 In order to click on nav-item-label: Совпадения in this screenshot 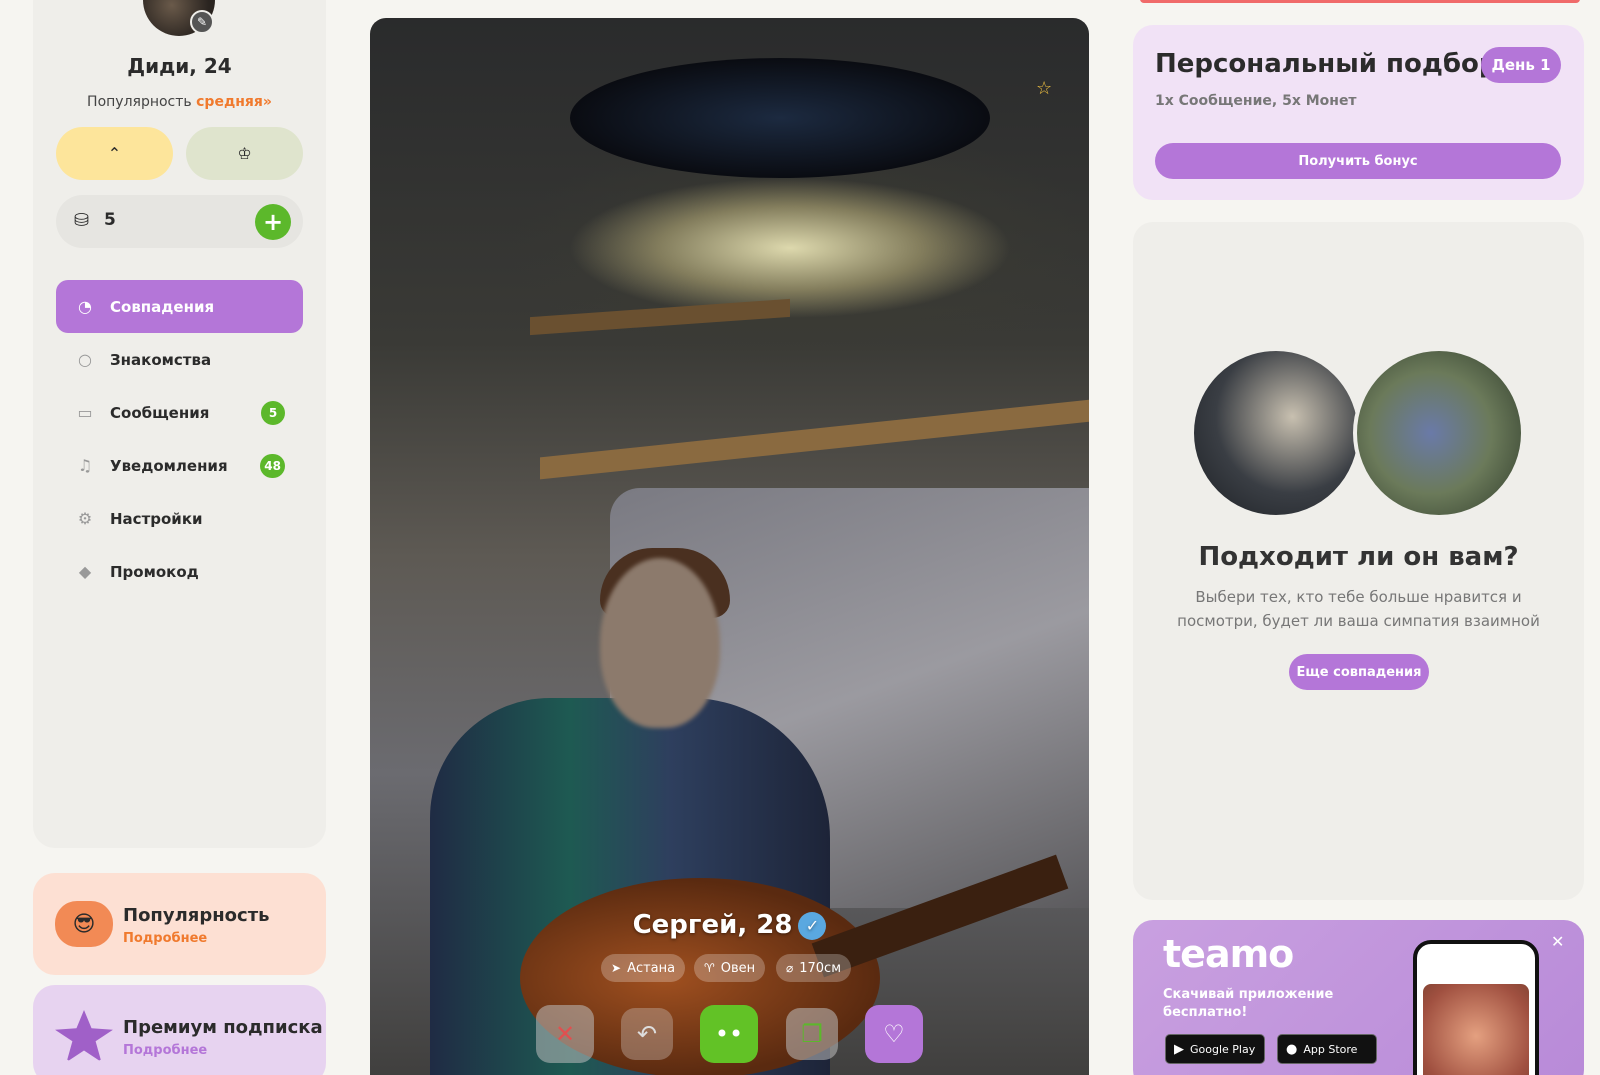, I will do `click(162, 306)`.